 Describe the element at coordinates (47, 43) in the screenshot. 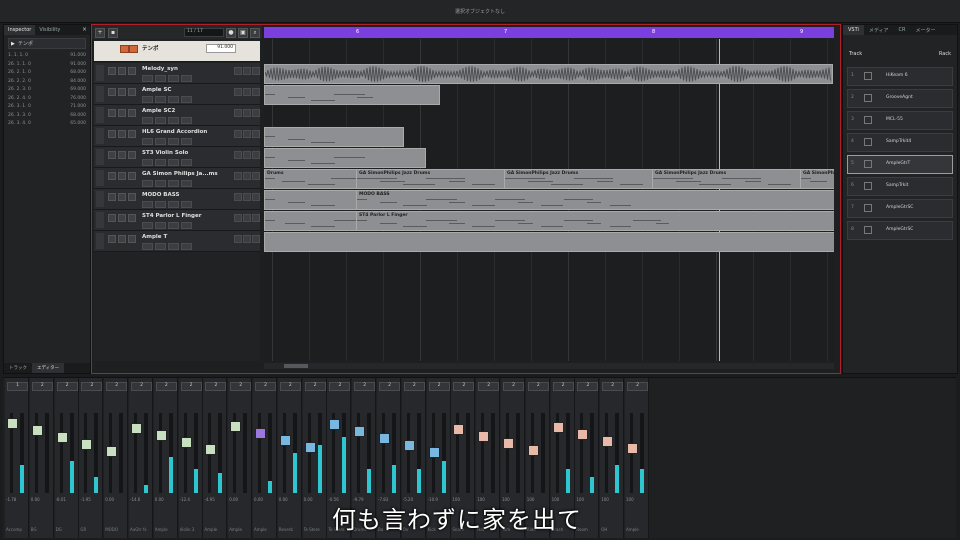

I see `inspector-section-tempo: ▶ テンポ` at that location.